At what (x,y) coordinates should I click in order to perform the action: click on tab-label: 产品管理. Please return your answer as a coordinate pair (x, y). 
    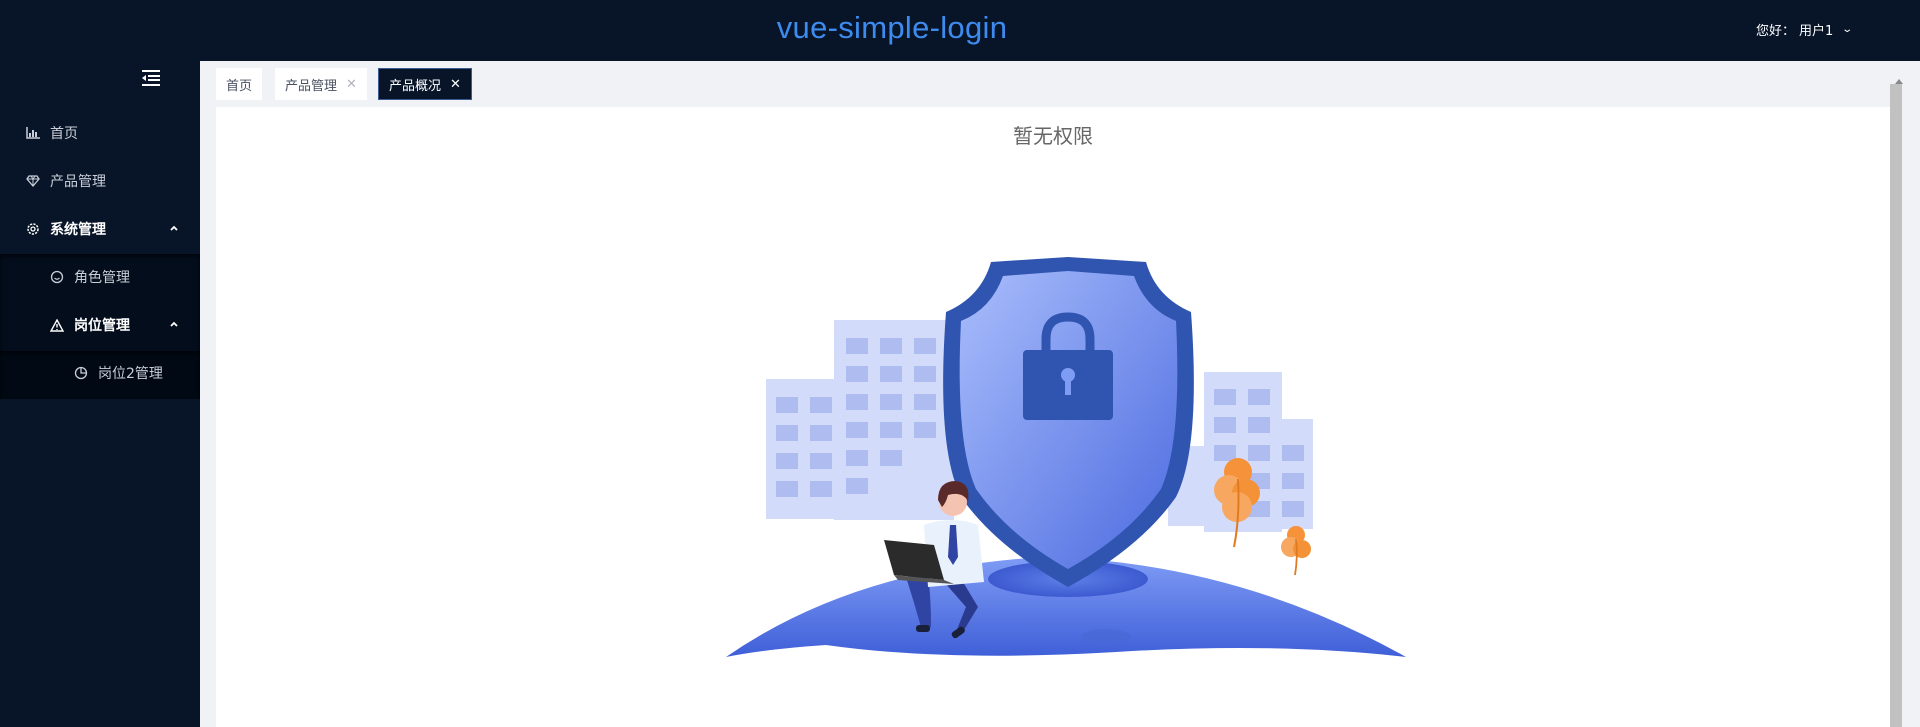
    Looking at the image, I should click on (311, 86).